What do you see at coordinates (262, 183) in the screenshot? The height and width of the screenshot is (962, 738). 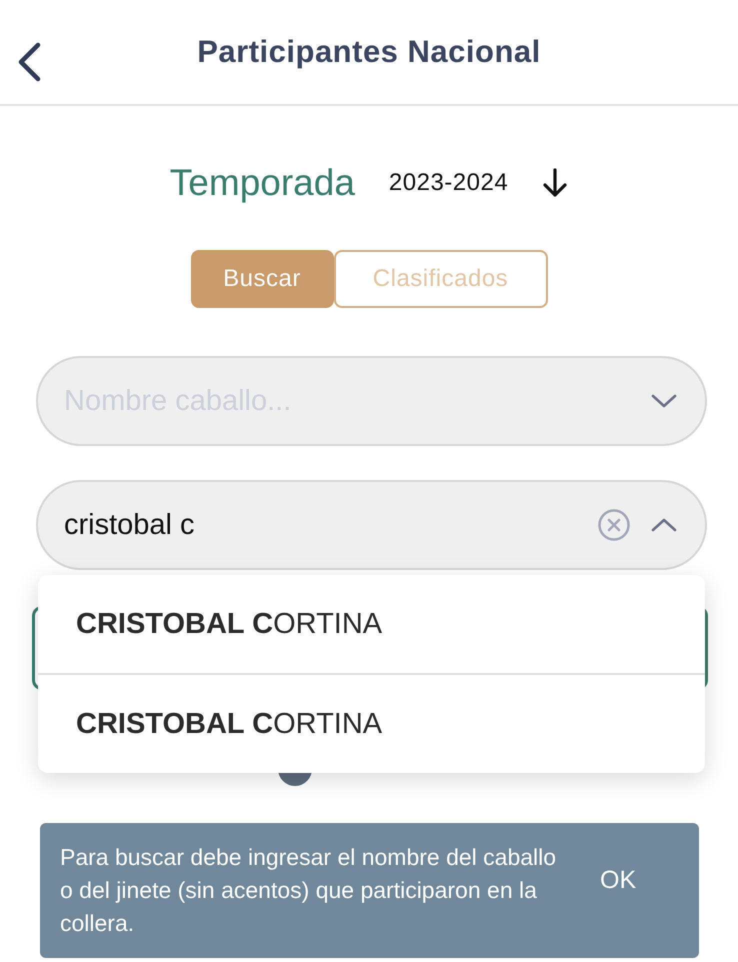 I see `season-label: Temporada` at bounding box center [262, 183].